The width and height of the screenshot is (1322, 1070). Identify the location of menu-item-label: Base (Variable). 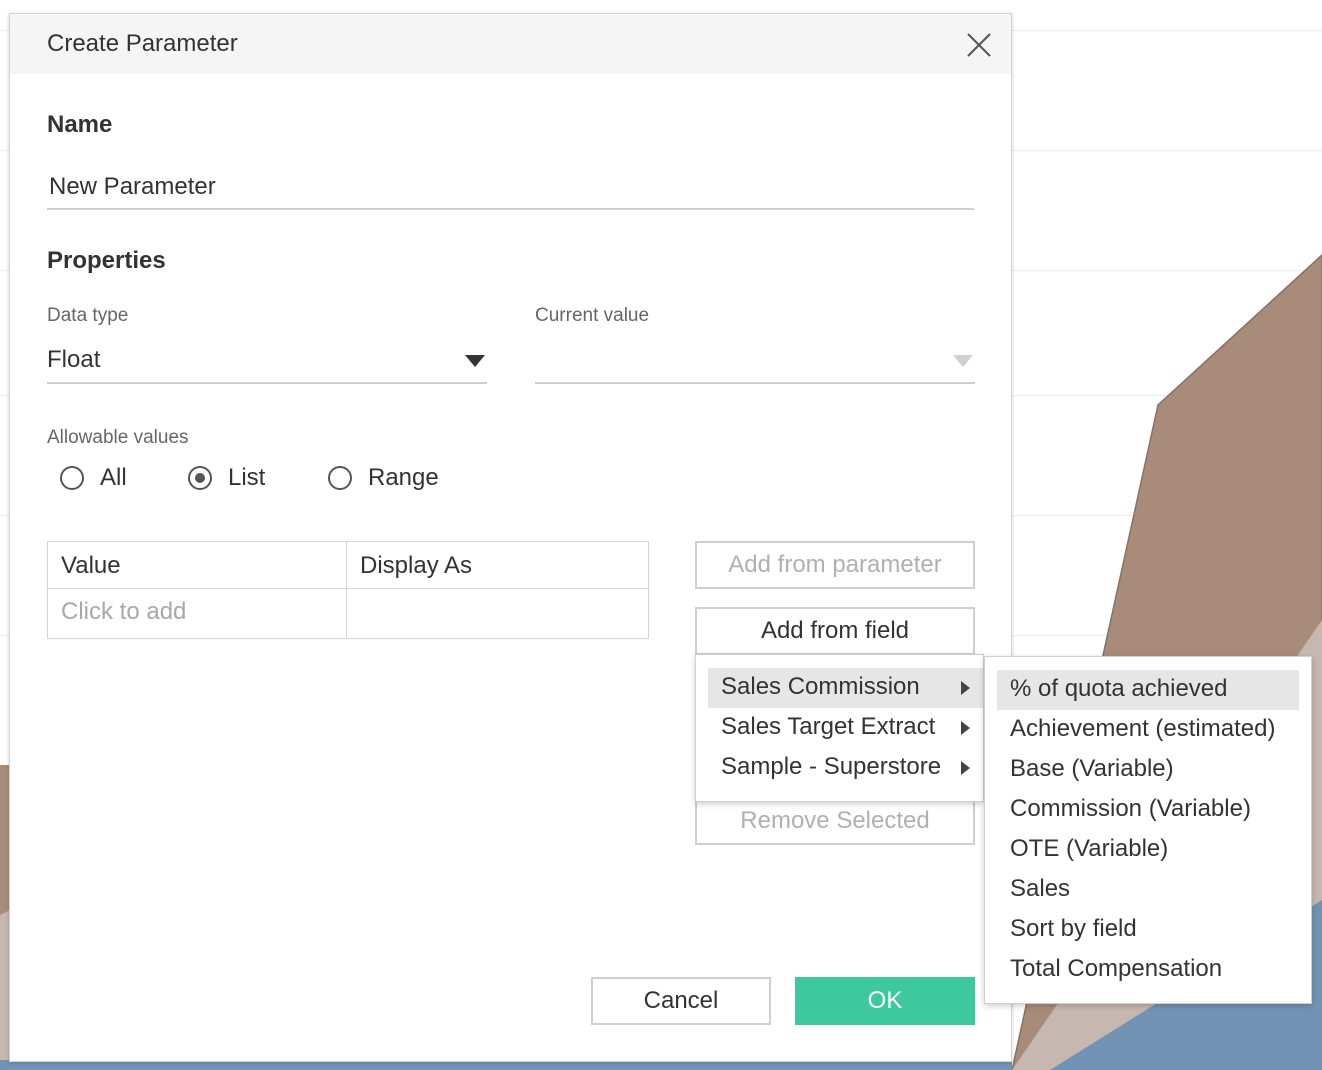
(1092, 768).